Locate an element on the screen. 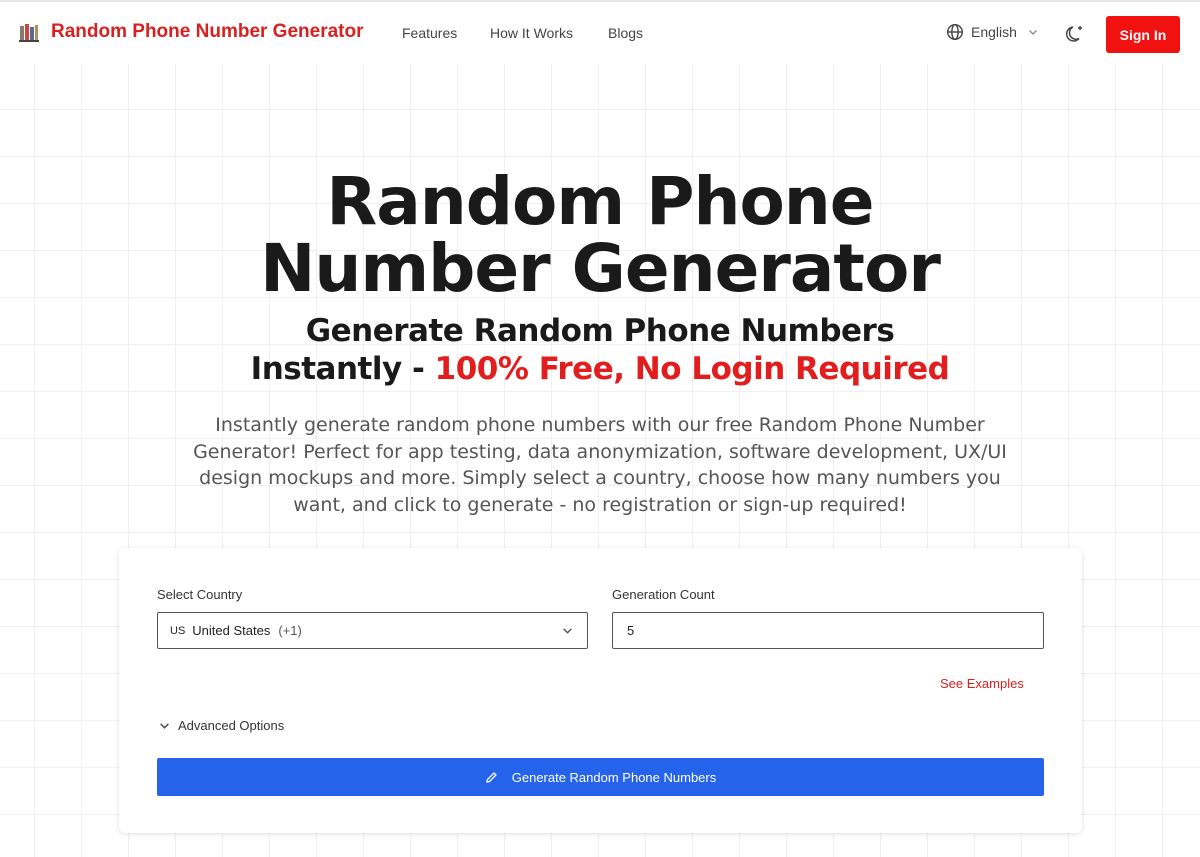 The image size is (1200, 857). country-dial-code: (+1) is located at coordinates (290, 630).